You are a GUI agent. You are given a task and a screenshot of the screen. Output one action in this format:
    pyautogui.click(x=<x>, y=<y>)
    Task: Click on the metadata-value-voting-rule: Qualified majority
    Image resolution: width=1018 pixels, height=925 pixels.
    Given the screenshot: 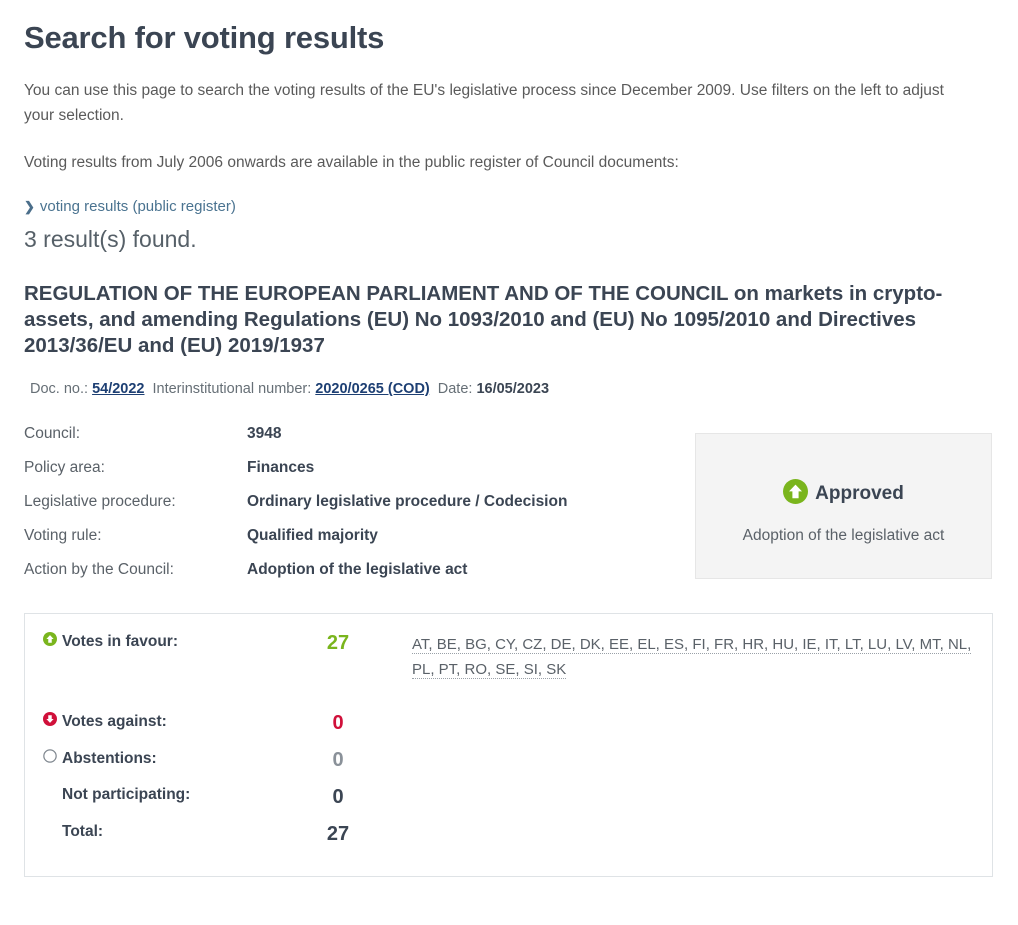 What is the action you would take?
    pyautogui.click(x=312, y=535)
    